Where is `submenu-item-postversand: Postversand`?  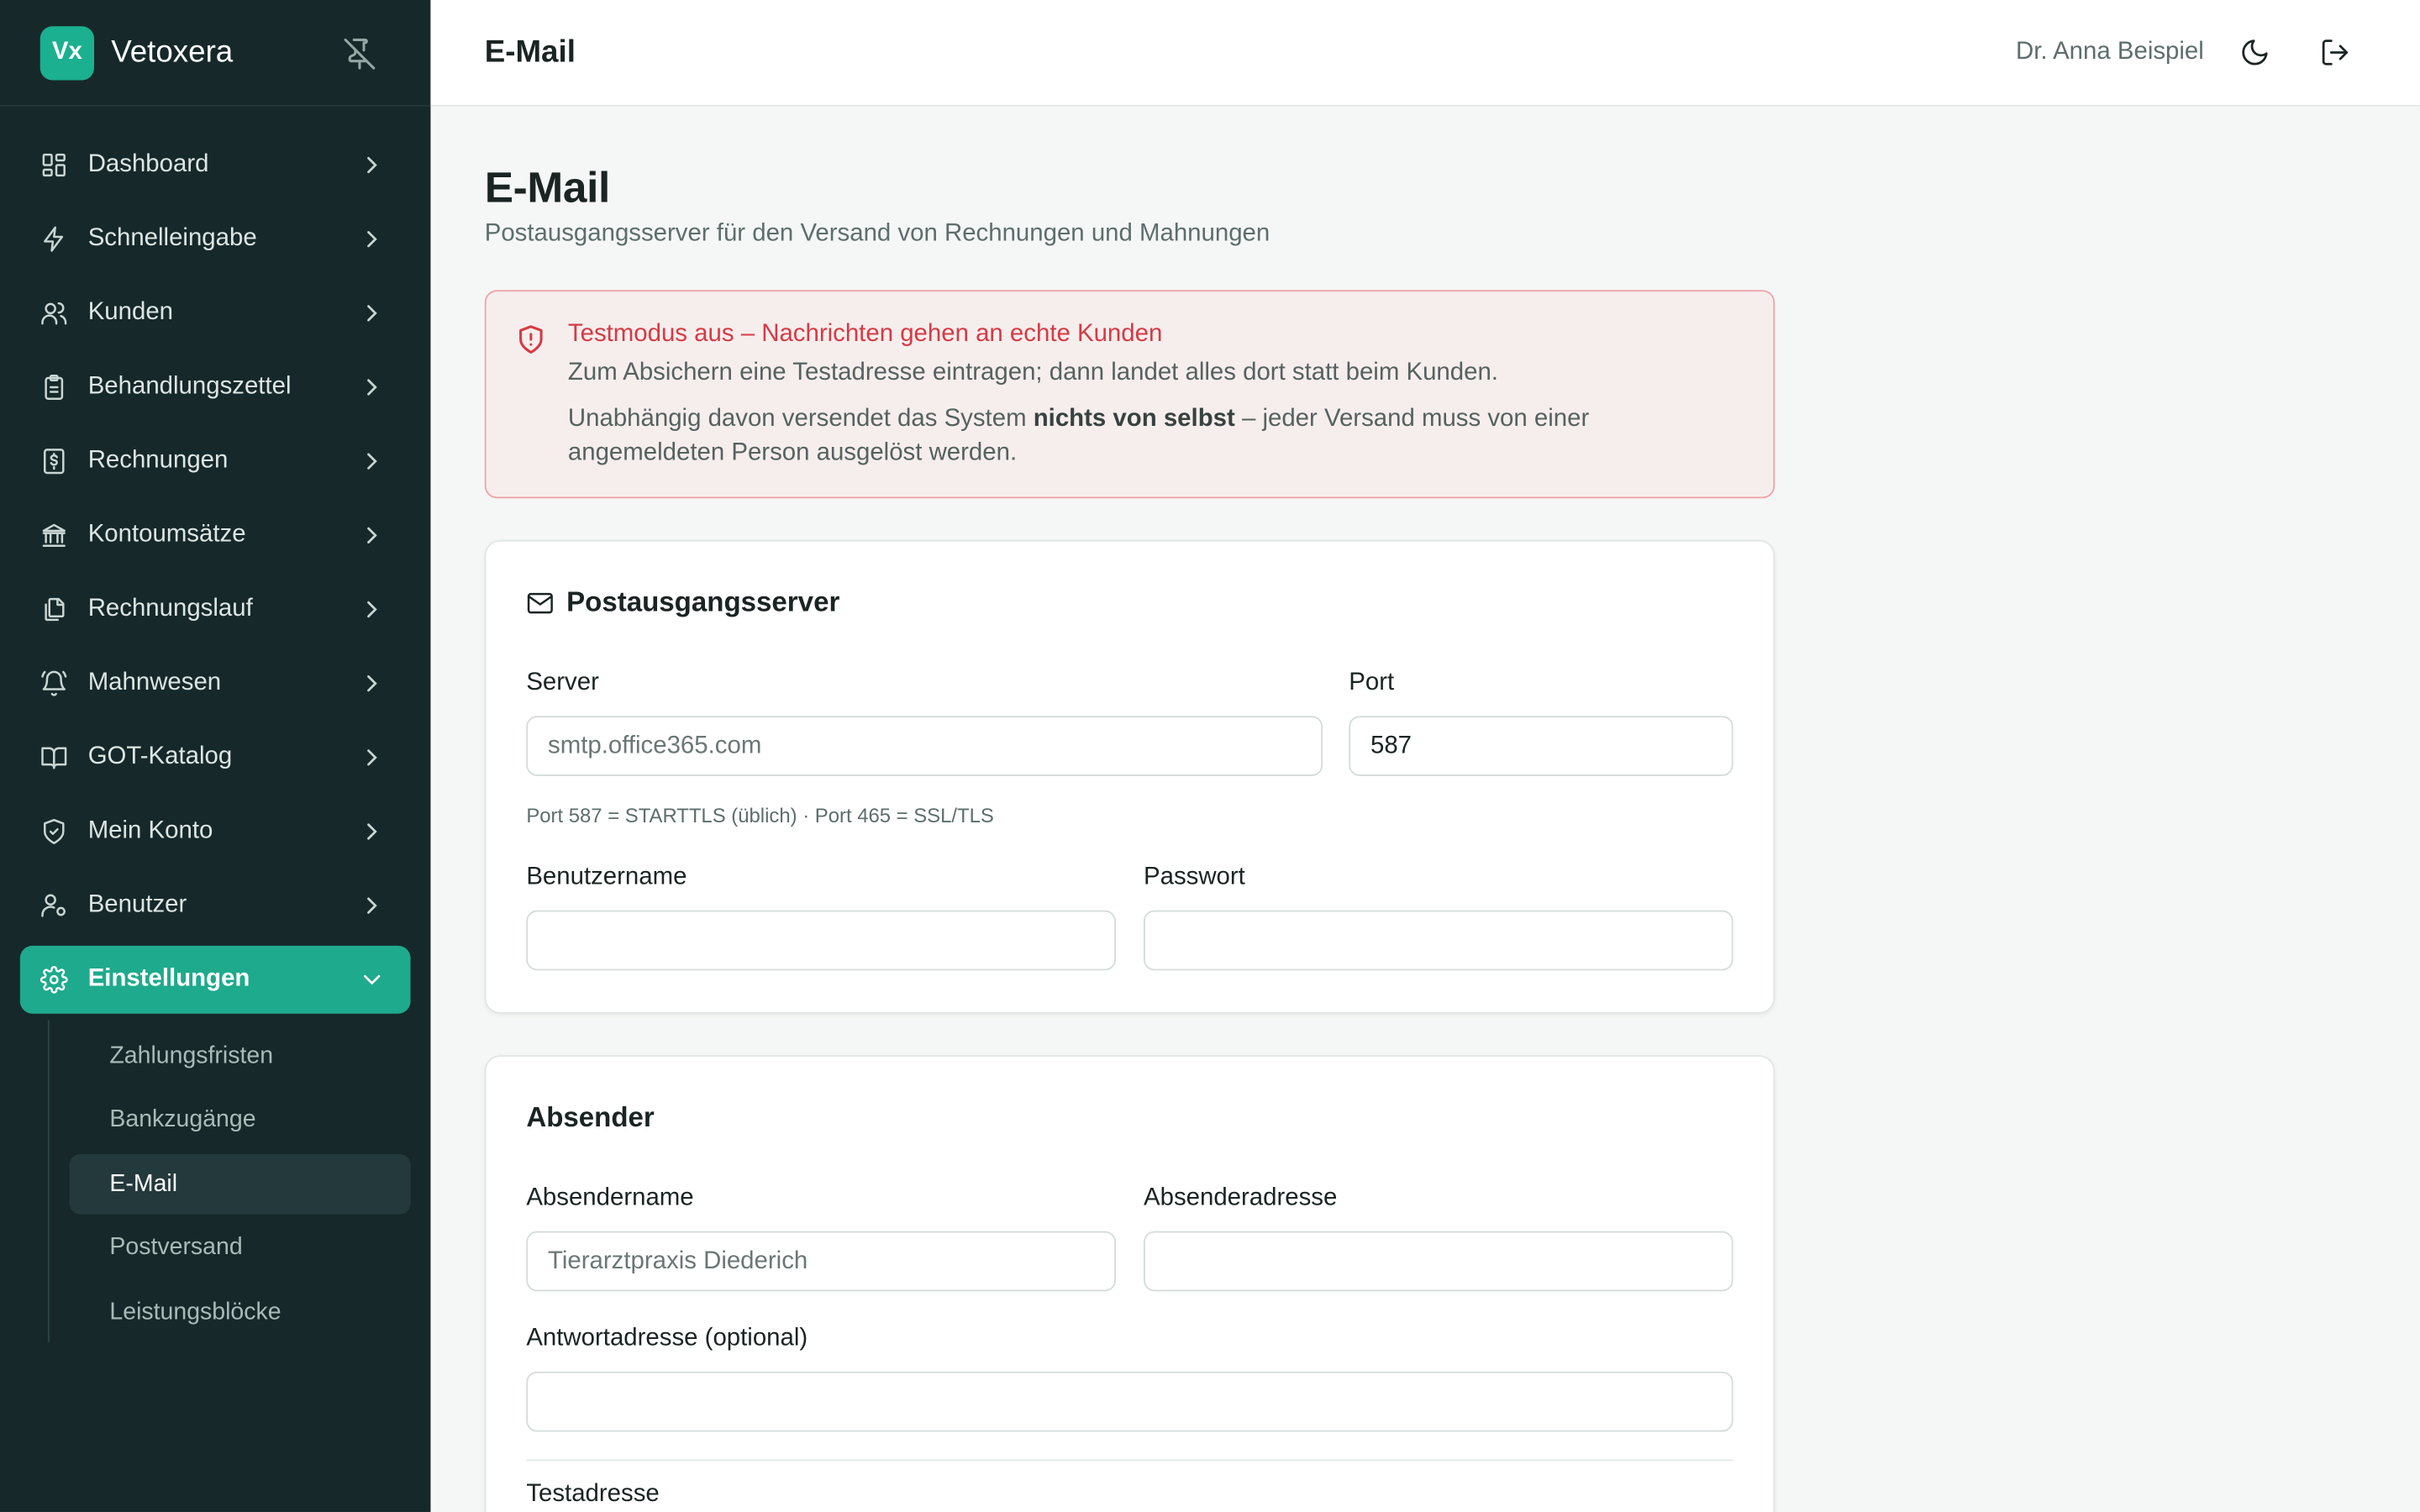
submenu-item-postversand: Postversand is located at coordinates (240, 1248).